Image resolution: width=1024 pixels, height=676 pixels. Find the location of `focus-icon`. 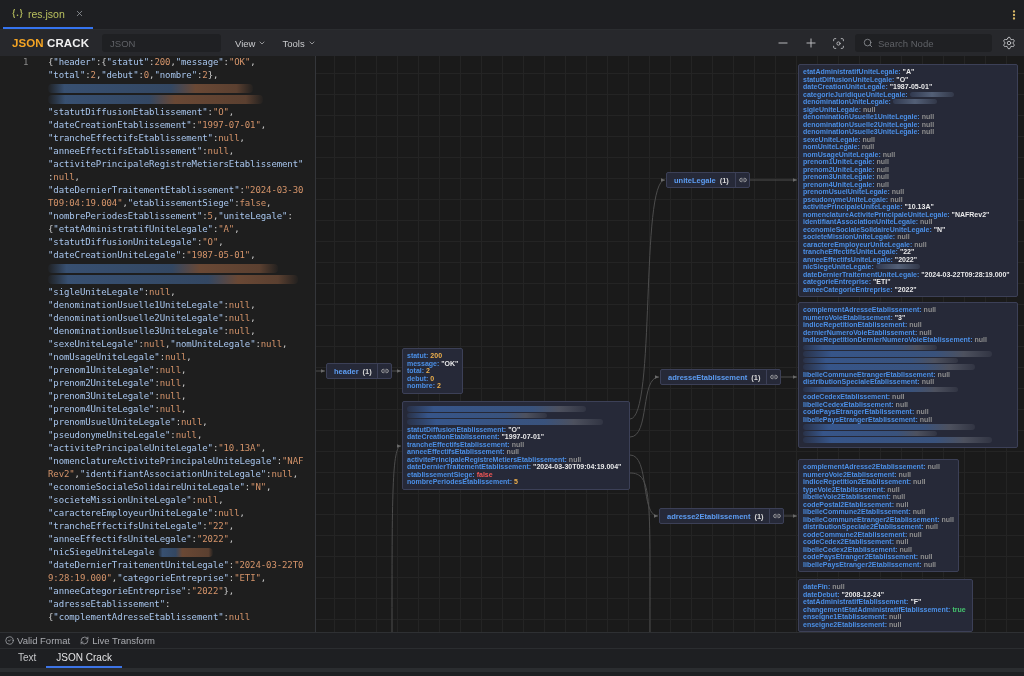

focus-icon is located at coordinates (838, 43).